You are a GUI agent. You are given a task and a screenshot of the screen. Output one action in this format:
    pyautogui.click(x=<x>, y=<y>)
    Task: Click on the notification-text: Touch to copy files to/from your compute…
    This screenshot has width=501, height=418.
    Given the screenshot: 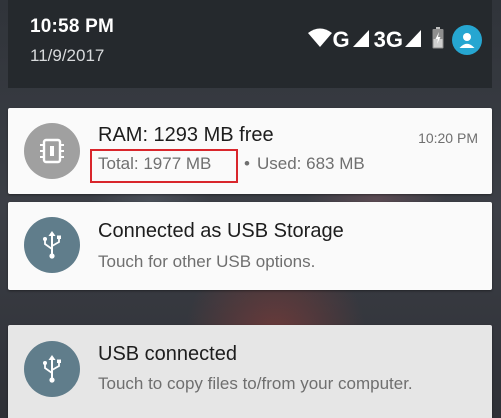 What is the action you would take?
    pyautogui.click(x=255, y=383)
    